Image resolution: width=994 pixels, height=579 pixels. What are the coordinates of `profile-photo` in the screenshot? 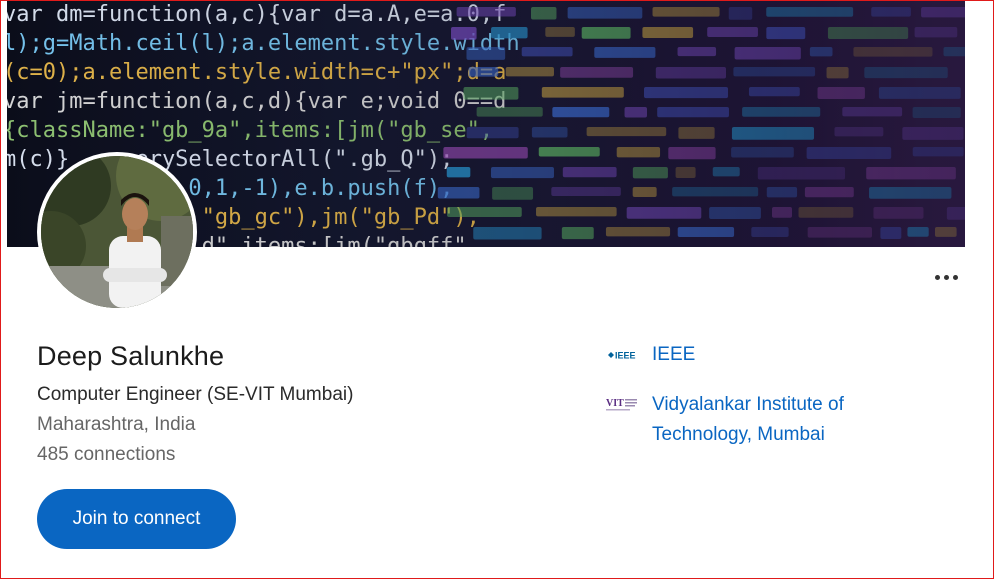 It's located at (117, 232).